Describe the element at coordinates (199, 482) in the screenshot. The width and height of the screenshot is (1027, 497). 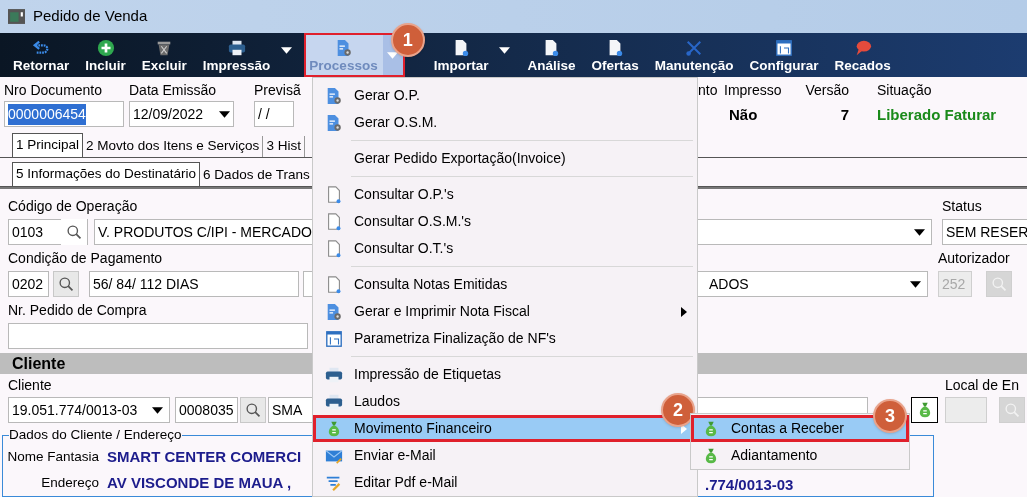
I see `field-value: AV VISCONDE DE MAUA ,` at that location.